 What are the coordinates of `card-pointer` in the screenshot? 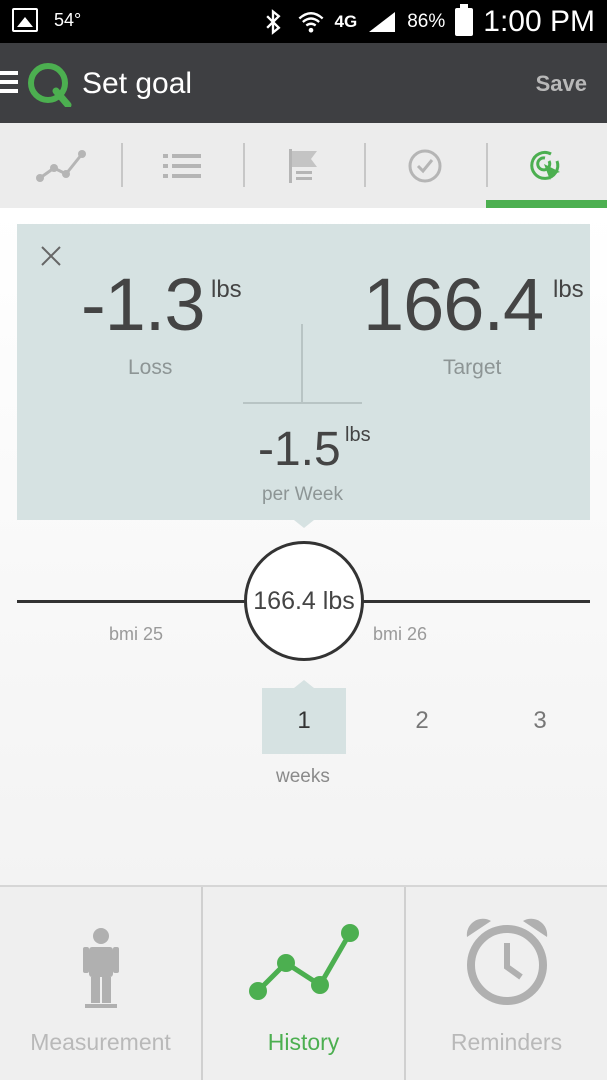 It's located at (304, 524).